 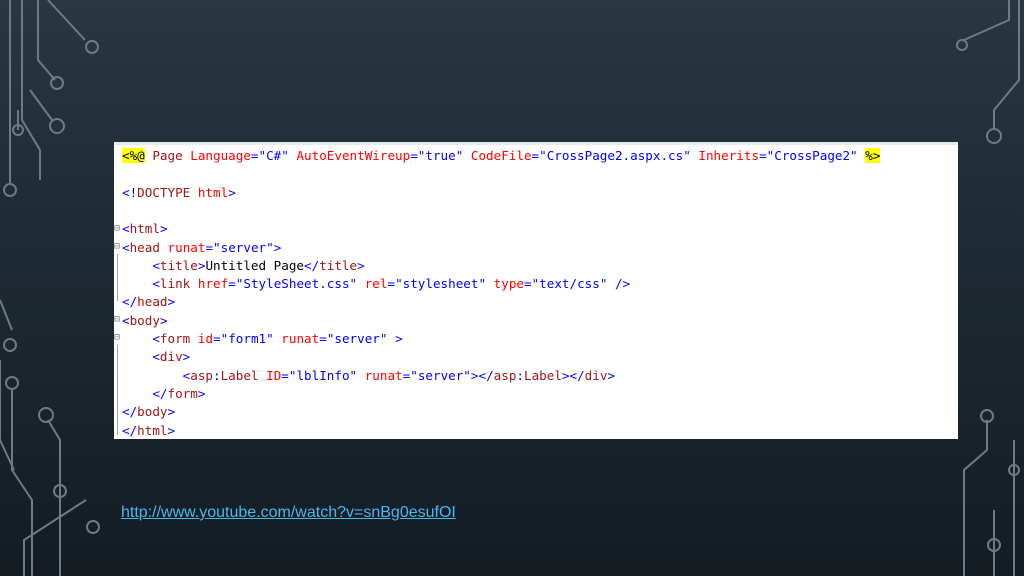 I want to click on code-token: Language, so click(x=220, y=155).